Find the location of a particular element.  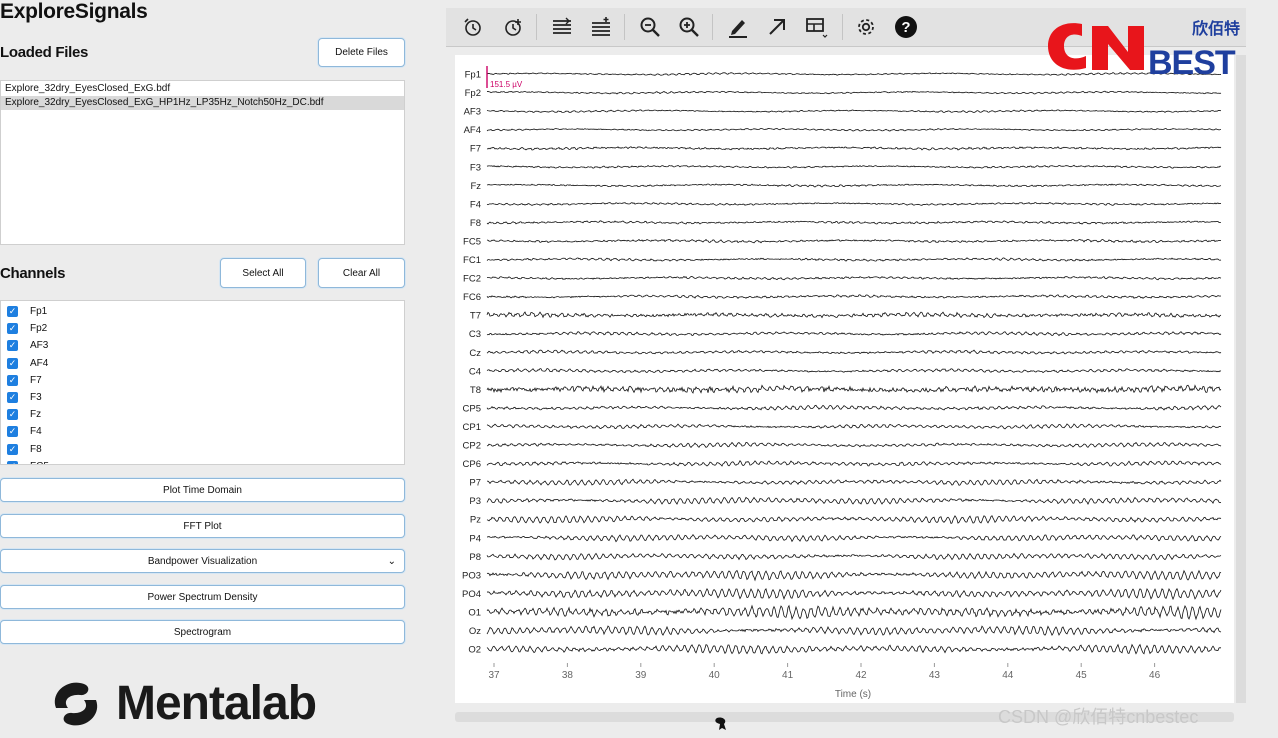

delete-files-button: Delete Files is located at coordinates (361, 52).